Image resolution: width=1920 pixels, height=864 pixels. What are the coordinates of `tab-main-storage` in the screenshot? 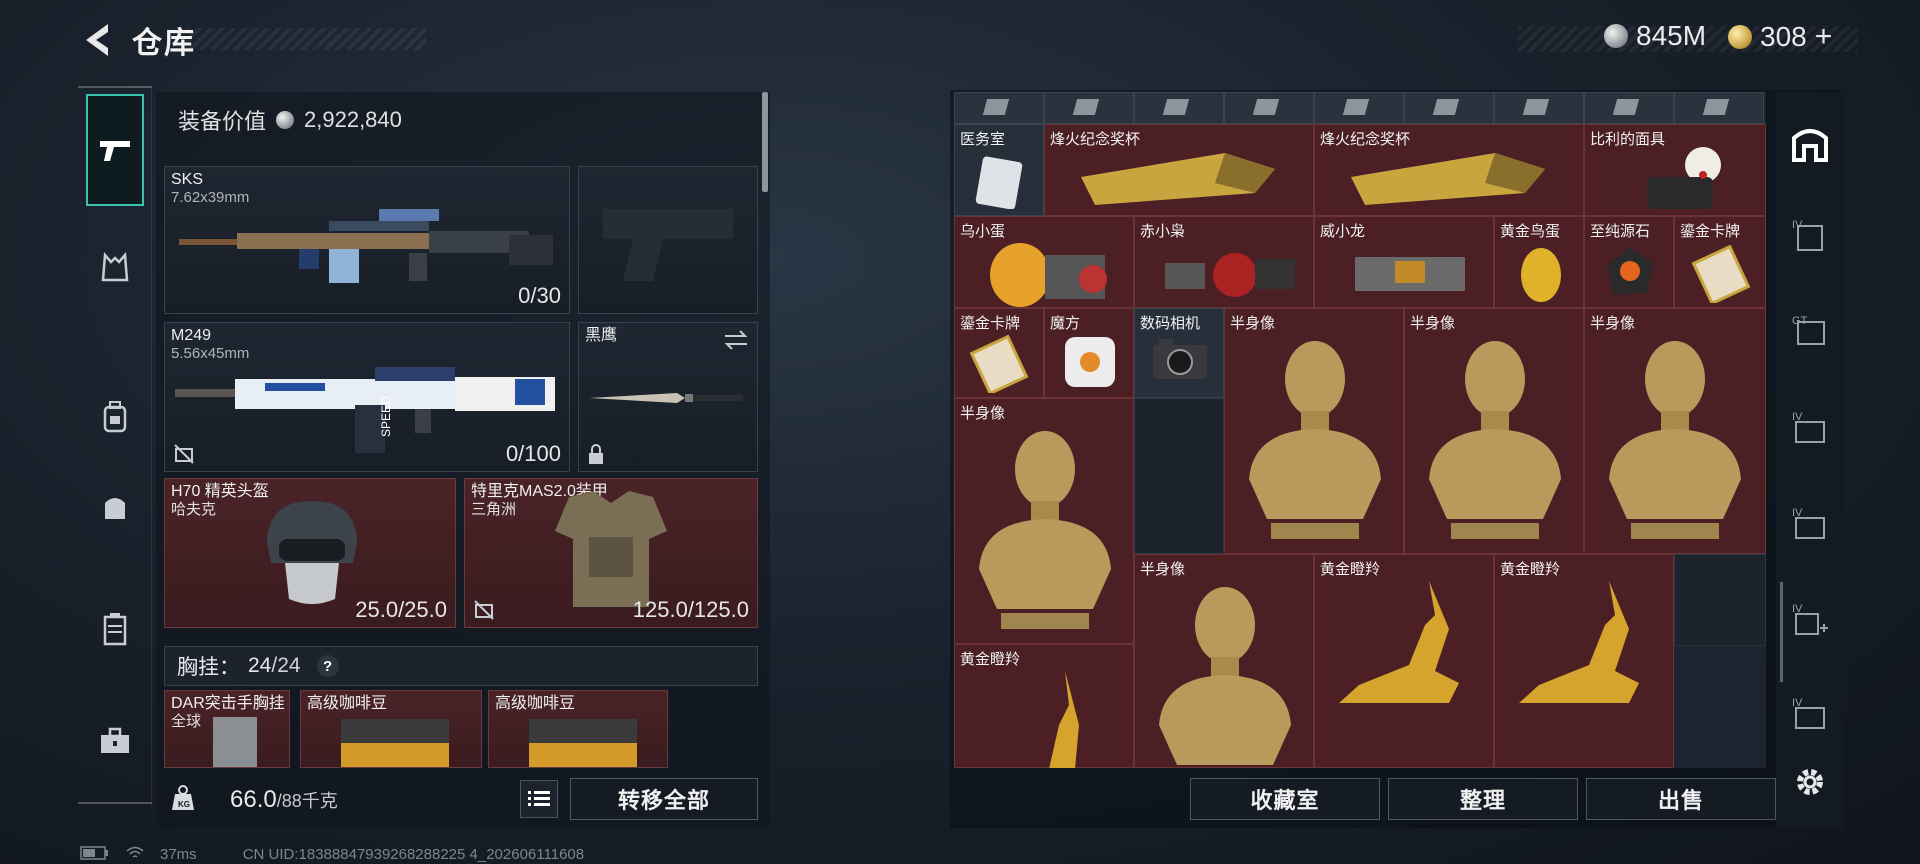 It's located at (1810, 142).